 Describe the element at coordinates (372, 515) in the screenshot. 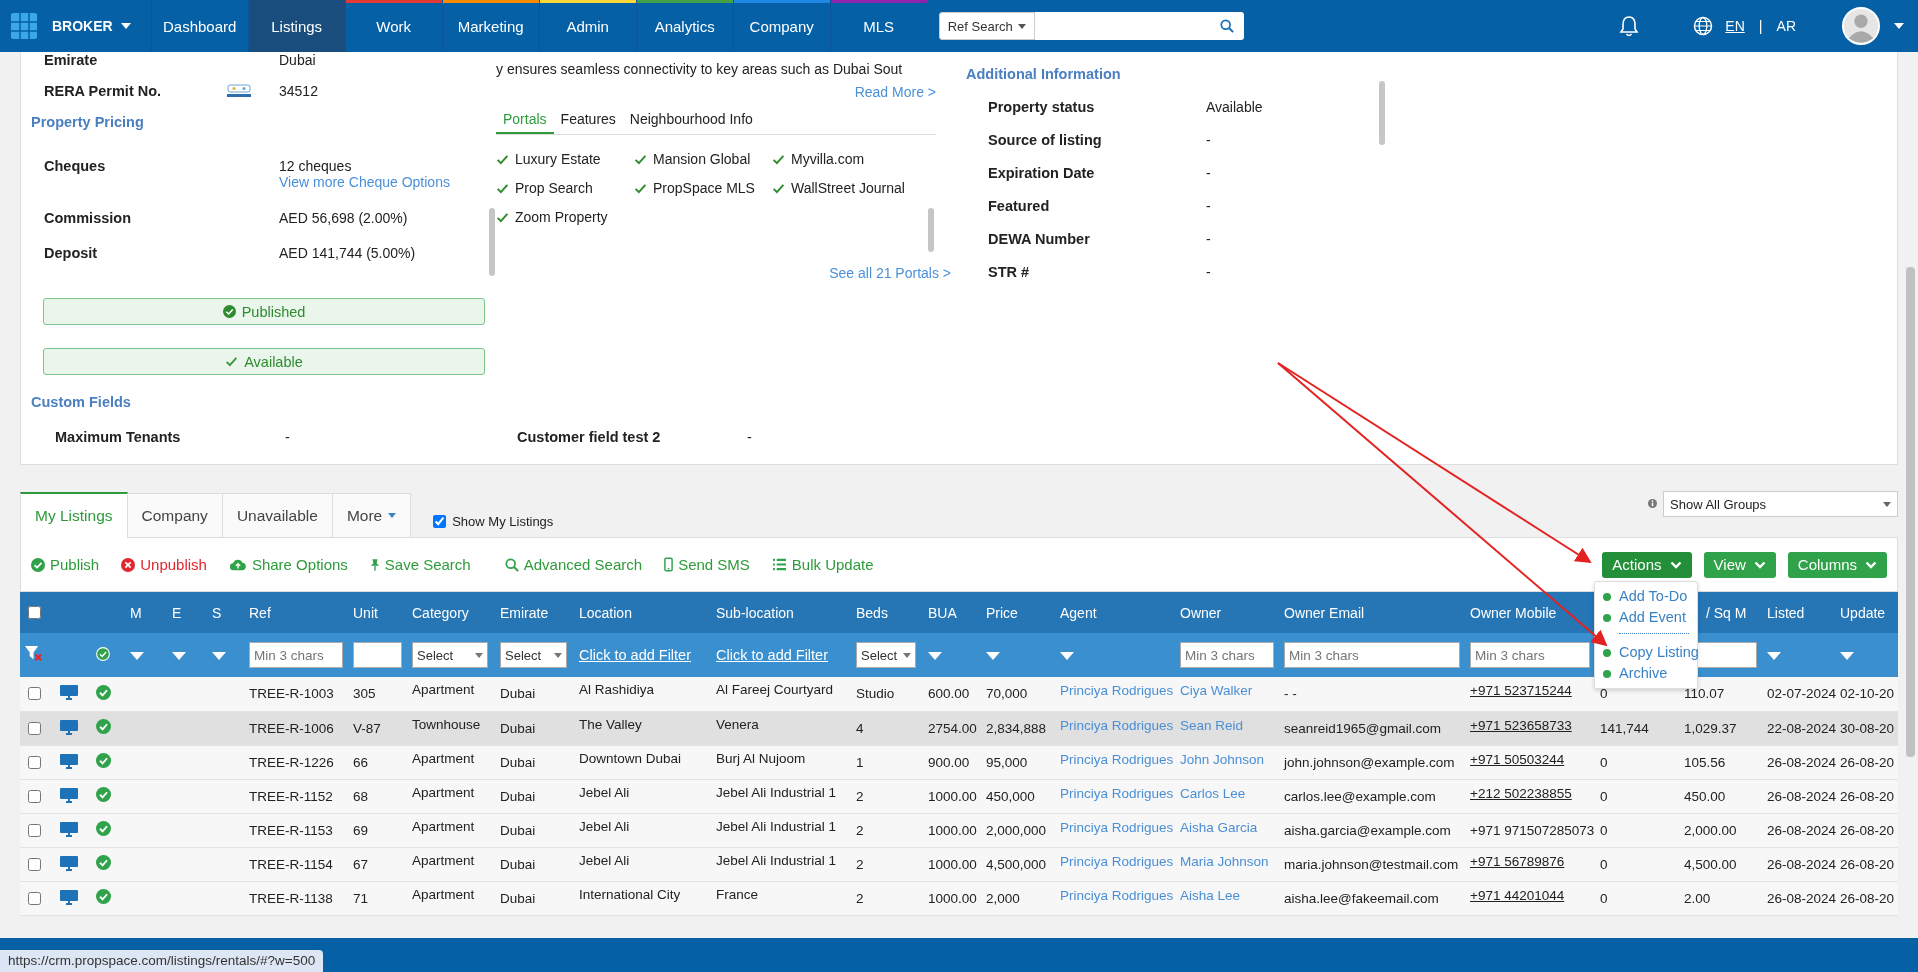

I see `listing-tab: More` at that location.